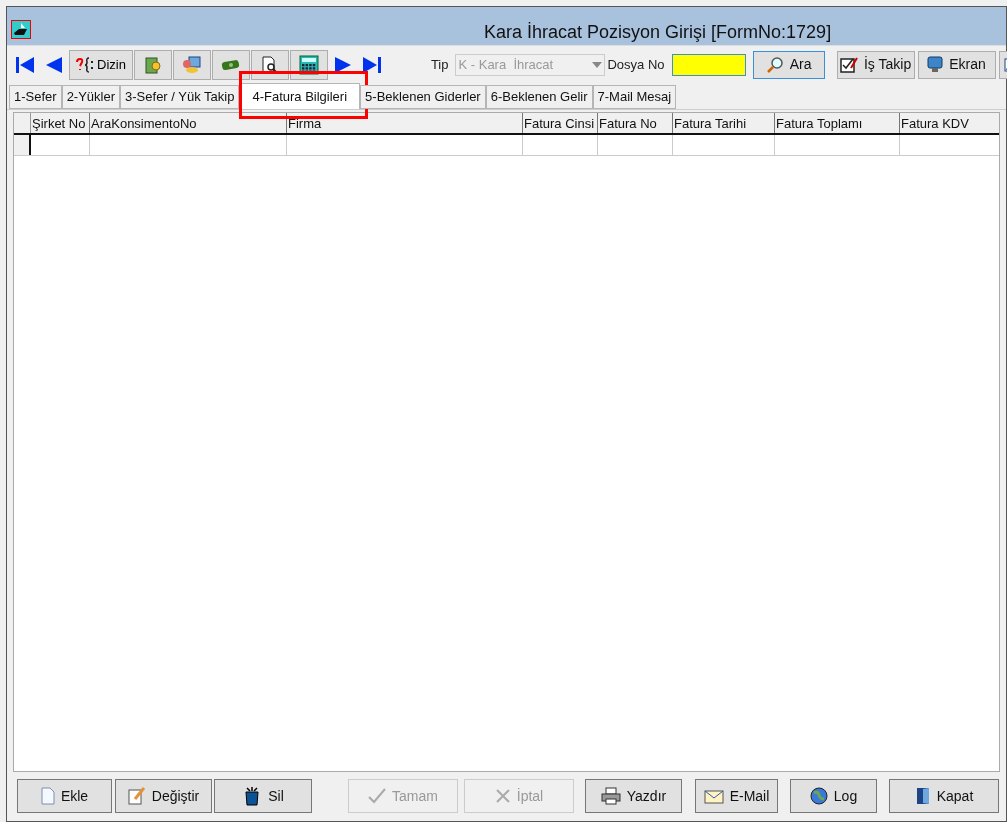  I want to click on index-button: Dizin, so click(101, 64).